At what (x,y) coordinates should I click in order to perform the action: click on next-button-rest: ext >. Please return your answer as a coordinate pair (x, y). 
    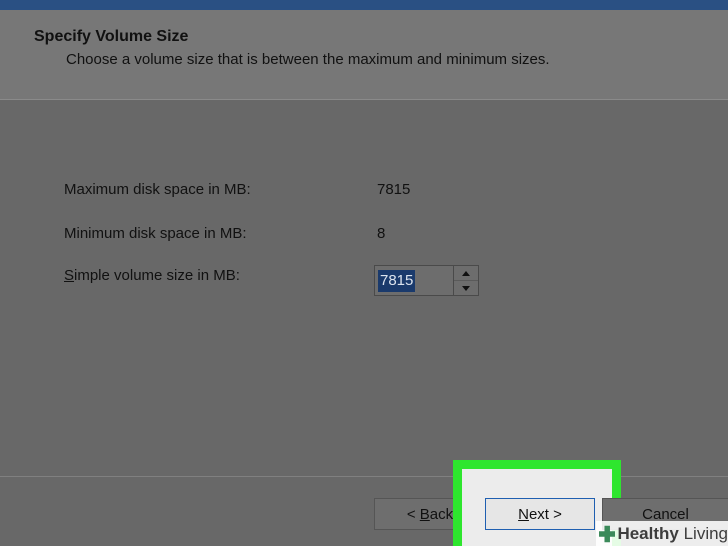
    Looking at the image, I should click on (545, 514).